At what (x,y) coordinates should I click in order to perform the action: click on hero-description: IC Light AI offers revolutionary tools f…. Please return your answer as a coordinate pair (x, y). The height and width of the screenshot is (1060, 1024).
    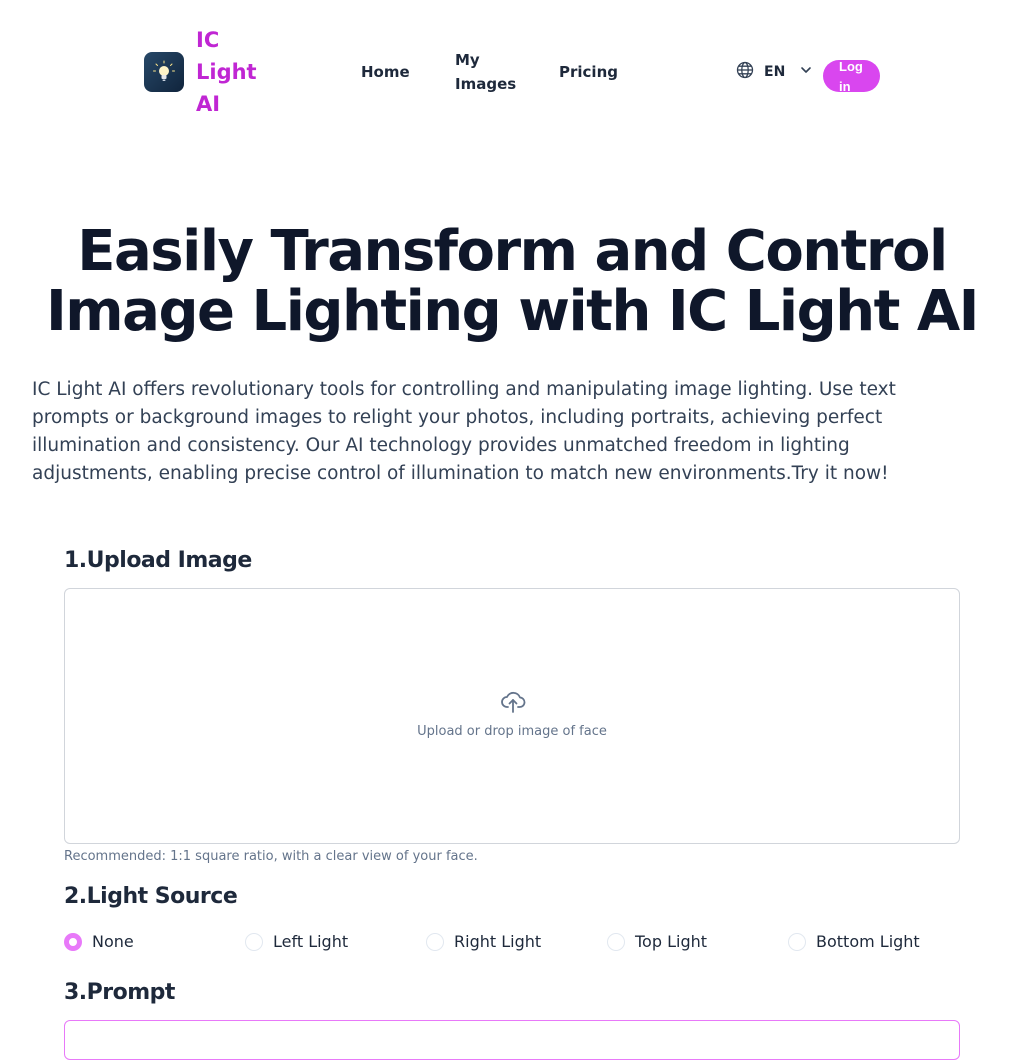
    Looking at the image, I should click on (464, 431).